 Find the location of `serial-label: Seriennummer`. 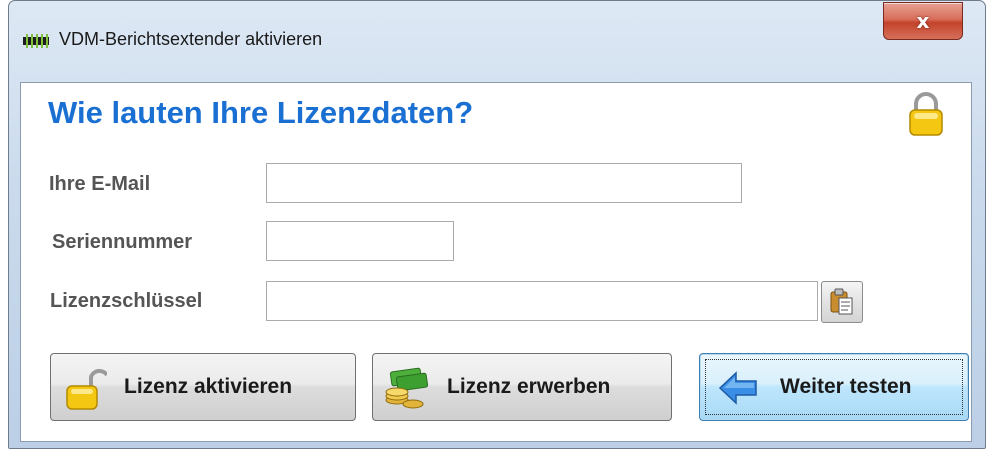

serial-label: Seriennummer is located at coordinates (122, 242).